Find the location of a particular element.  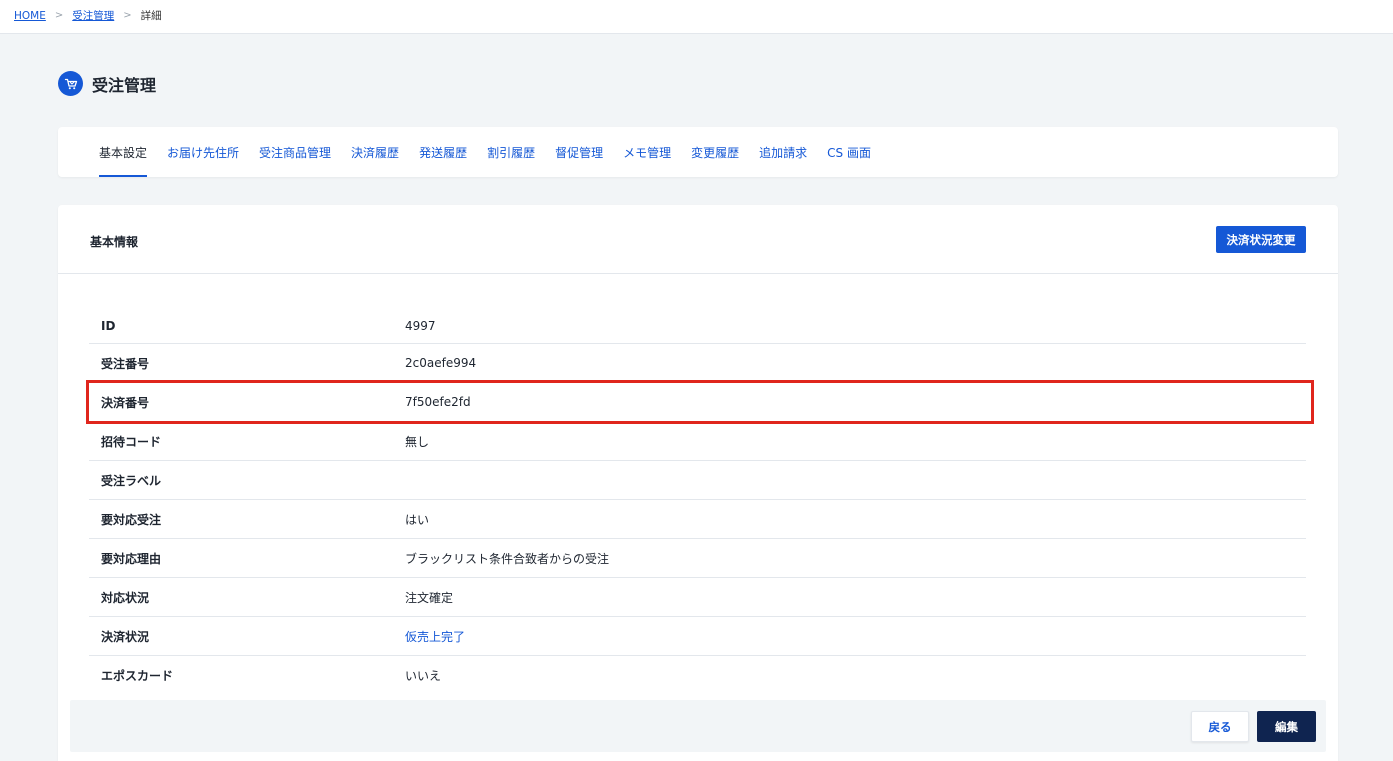

row-value: いいえ is located at coordinates (423, 676).